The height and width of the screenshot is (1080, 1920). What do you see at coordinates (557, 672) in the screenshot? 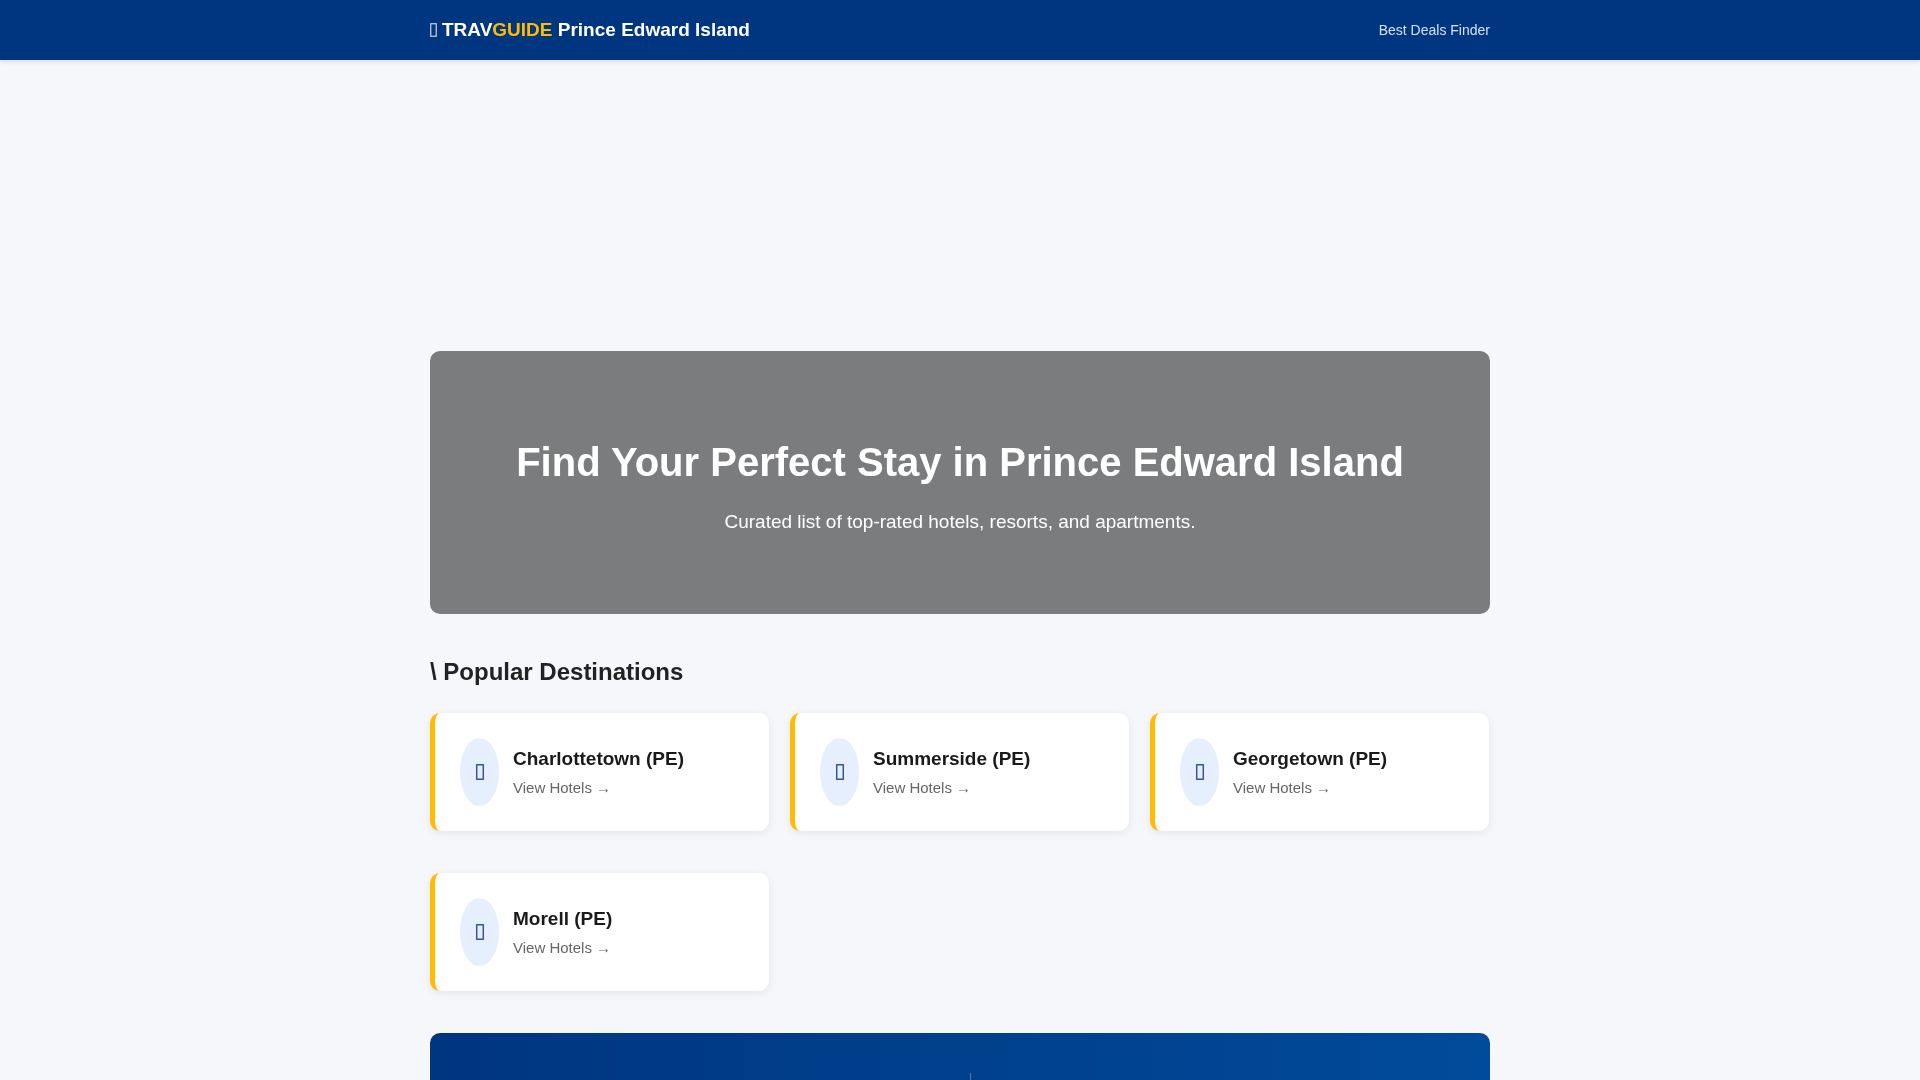
I see `section-heading: \ Popular Destinations` at bounding box center [557, 672].